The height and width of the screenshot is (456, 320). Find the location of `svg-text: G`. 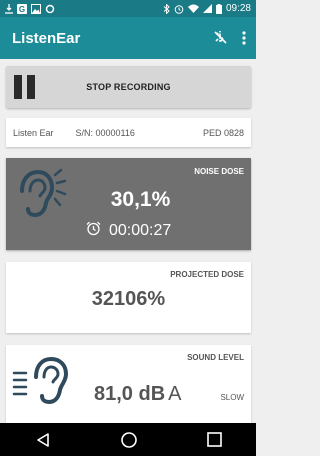

svg-text: G is located at coordinates (22, 9).